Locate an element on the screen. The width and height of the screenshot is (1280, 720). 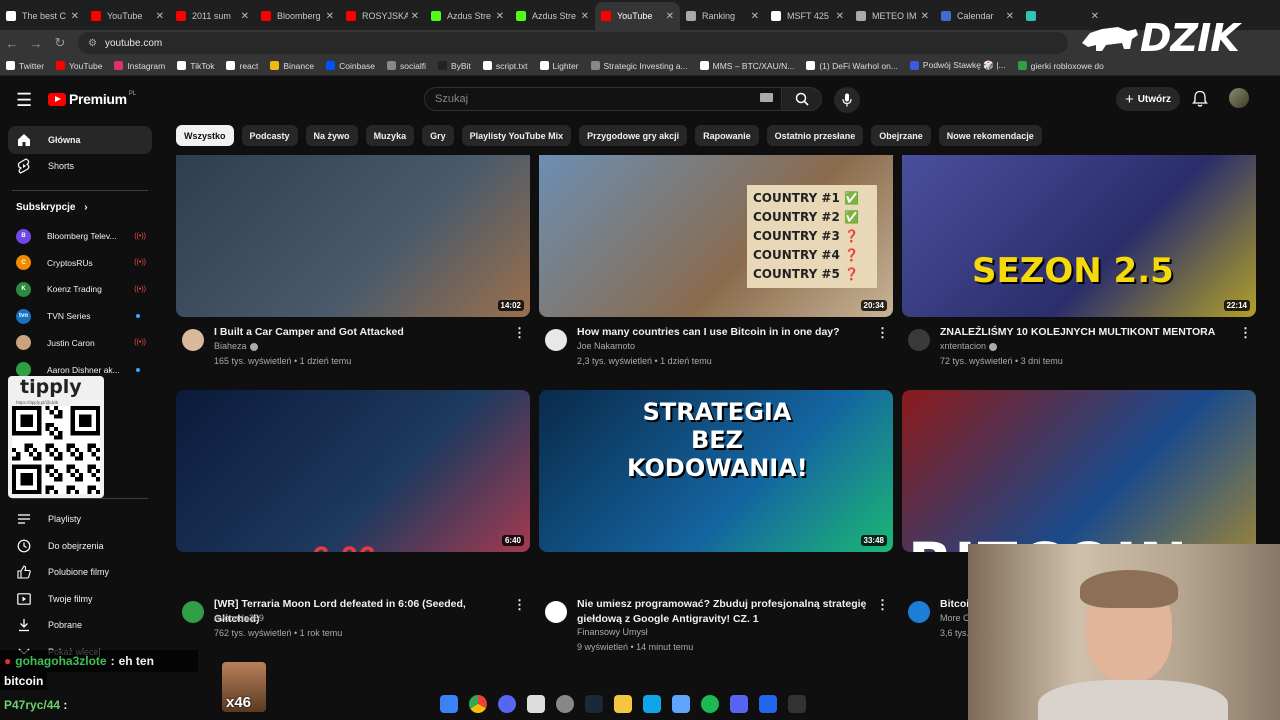
bookmark-item: Twitter is located at coordinates (25, 66).